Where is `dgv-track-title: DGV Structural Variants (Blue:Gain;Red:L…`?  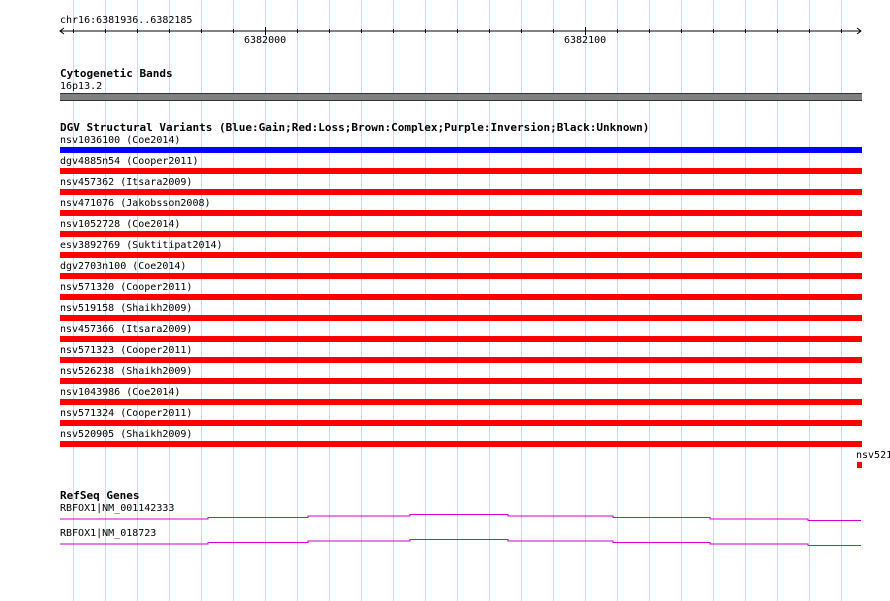
dgv-track-title: DGV Structural Variants (Blue:Gain;Red:L… is located at coordinates (354, 128).